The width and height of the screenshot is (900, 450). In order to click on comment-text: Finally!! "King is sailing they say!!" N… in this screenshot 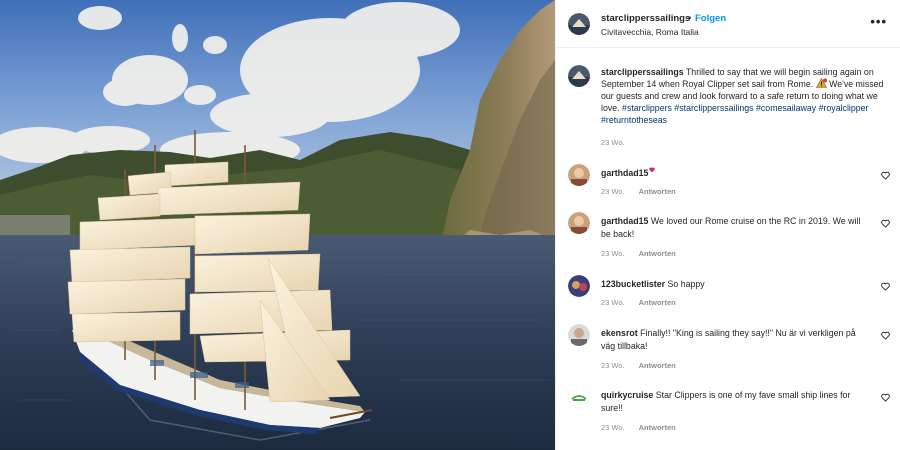, I will do `click(728, 339)`.